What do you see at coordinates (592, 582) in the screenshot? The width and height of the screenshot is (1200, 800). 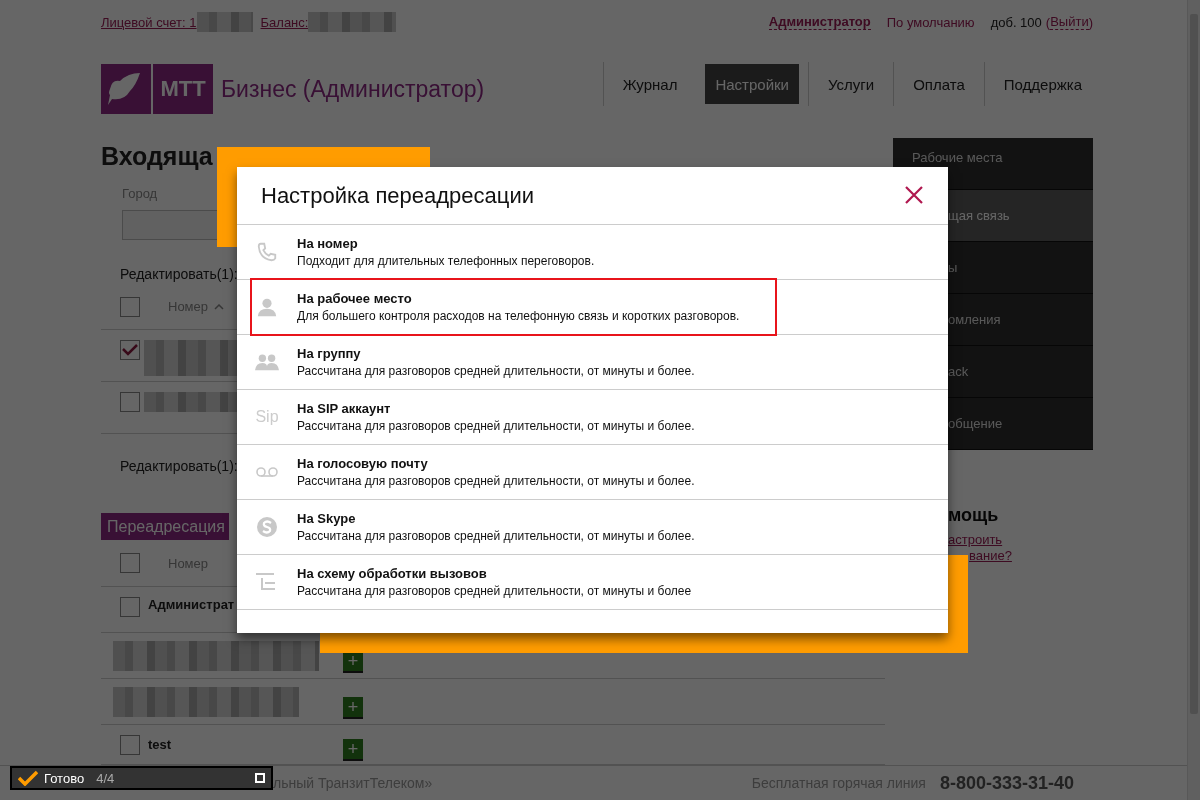 I see `option-item: На схему обработки вызовов Рассчитана для разговоров средней длительности, от минуты и более` at bounding box center [592, 582].